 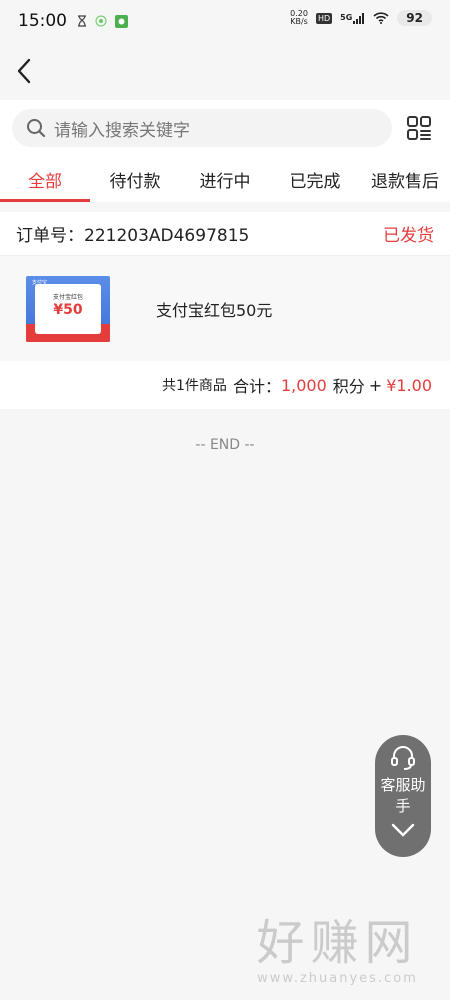 I want to click on back-button, so click(x=24, y=71).